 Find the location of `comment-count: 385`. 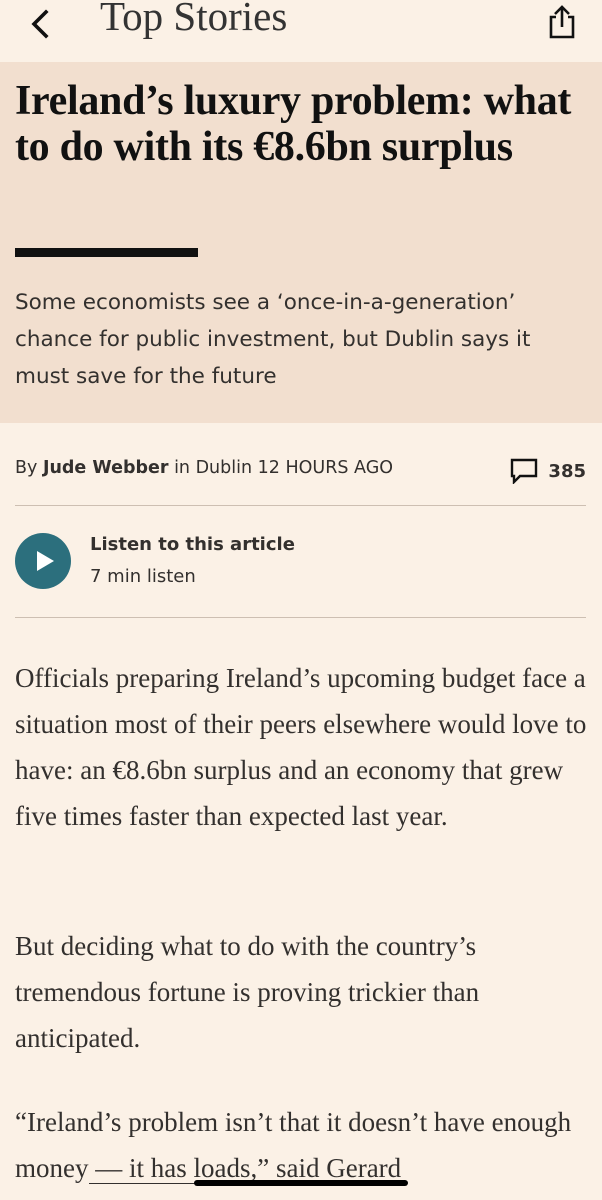

comment-count: 385 is located at coordinates (567, 471).